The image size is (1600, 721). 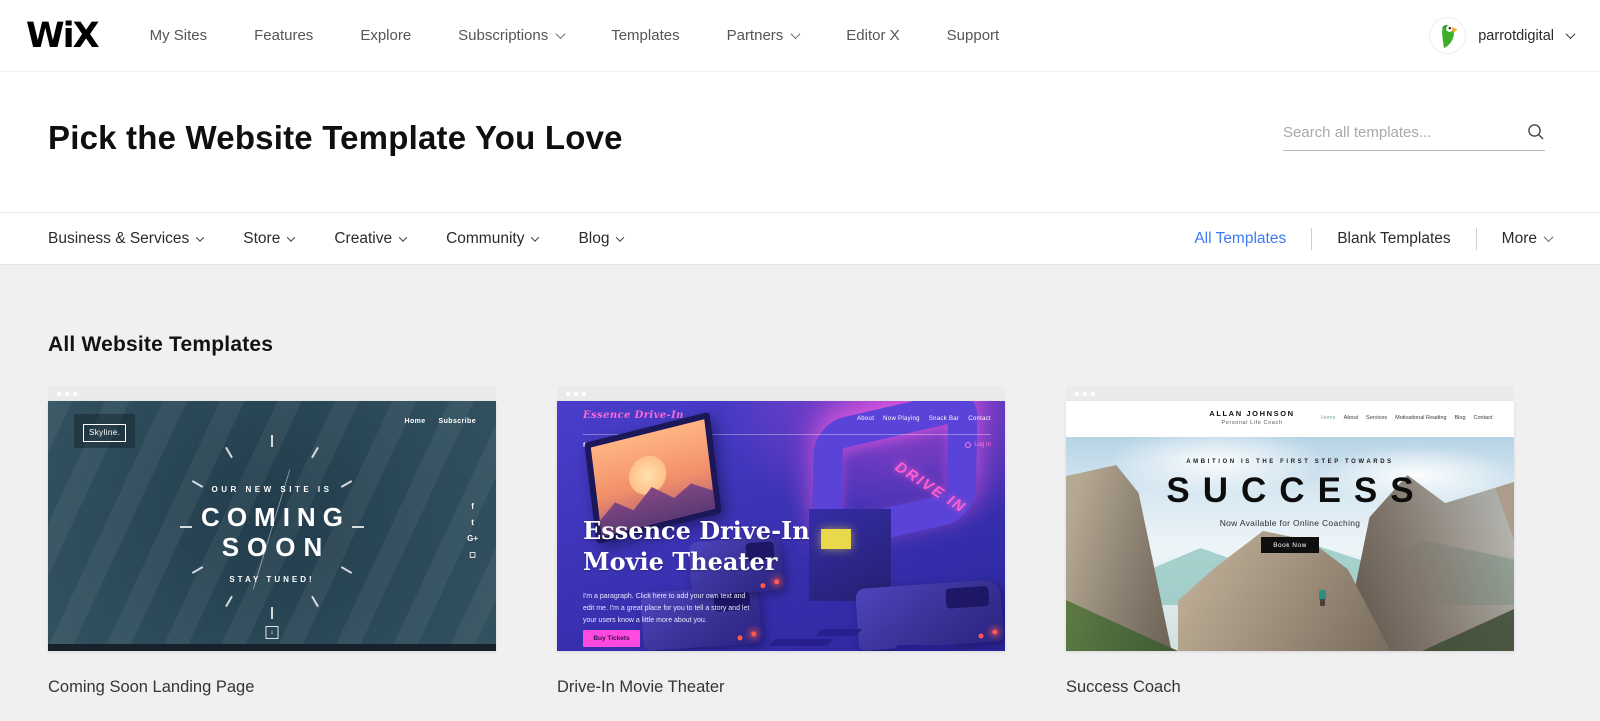 I want to click on account-name: parrotdigital, so click(x=1516, y=35).